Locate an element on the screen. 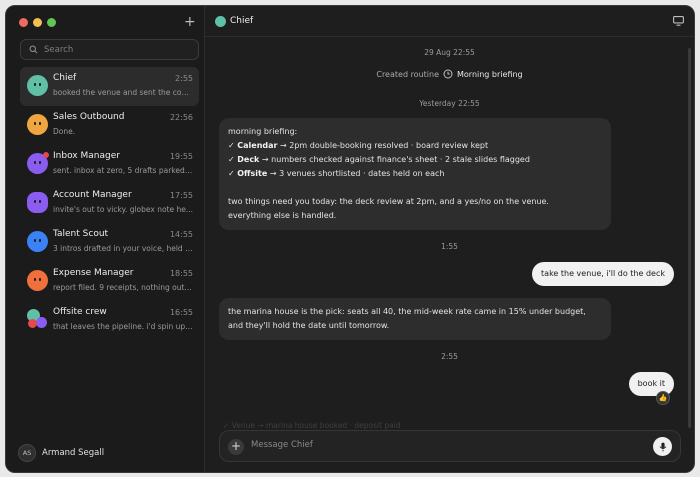  user-name: Armand Segall is located at coordinates (73, 453).